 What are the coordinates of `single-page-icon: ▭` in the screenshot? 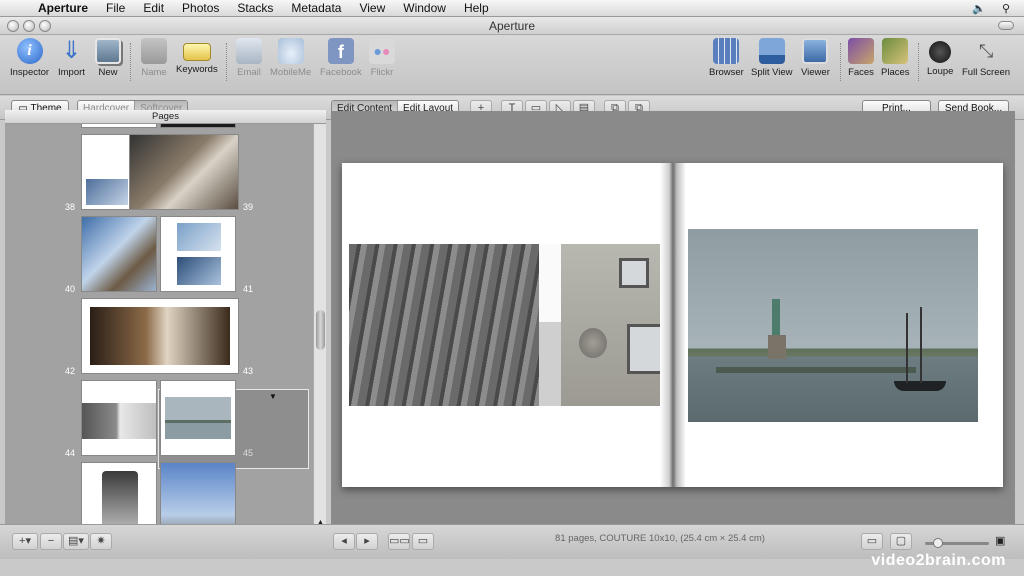 It's located at (423, 541).